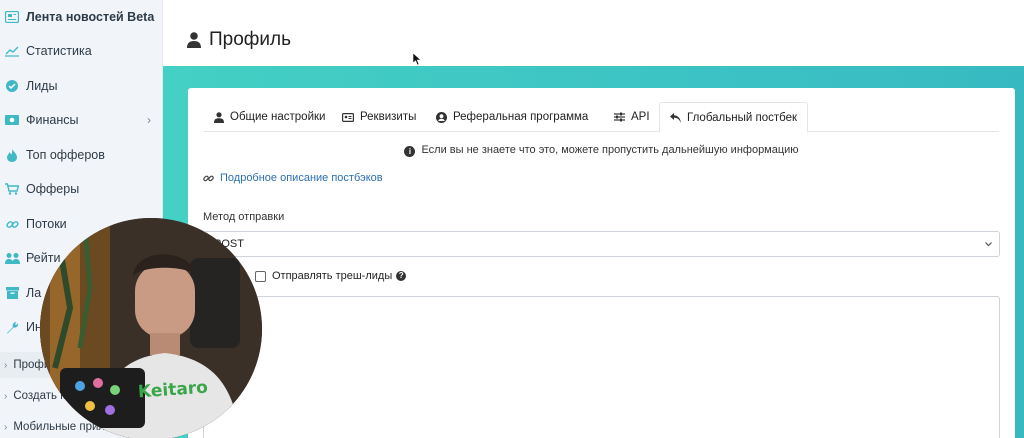  What do you see at coordinates (12, 86) in the screenshot?
I see `check-circle-icon` at bounding box center [12, 86].